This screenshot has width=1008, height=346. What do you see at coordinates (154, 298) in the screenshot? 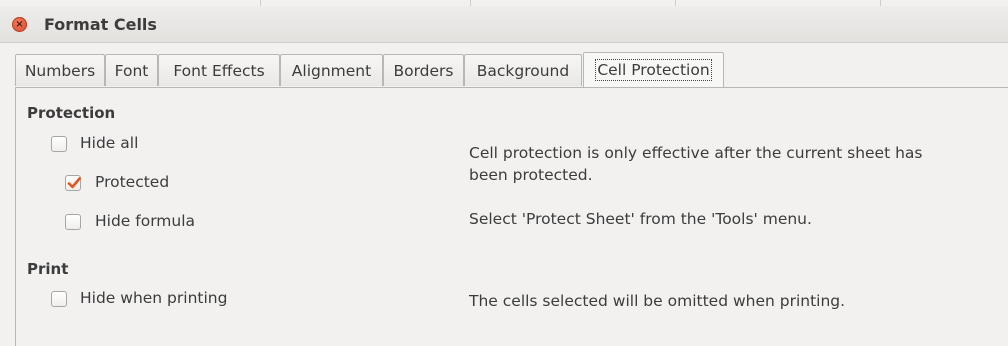
I see `hide-when-printing-label: Hide when printing` at bounding box center [154, 298].